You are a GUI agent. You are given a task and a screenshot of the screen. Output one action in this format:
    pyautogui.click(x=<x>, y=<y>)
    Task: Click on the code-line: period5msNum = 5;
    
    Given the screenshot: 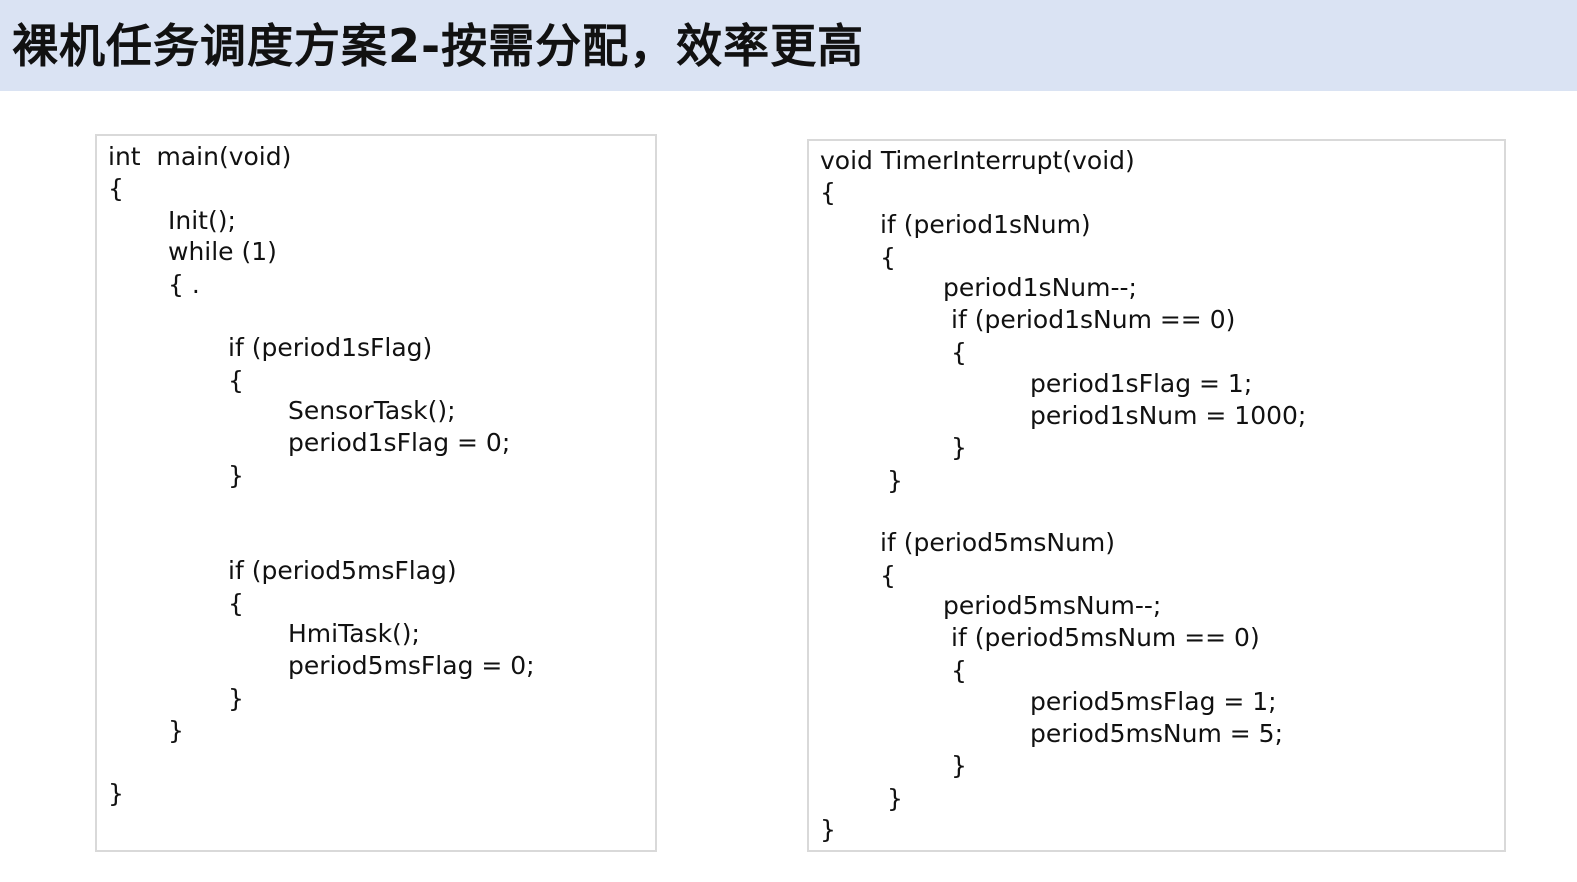 What is the action you would take?
    pyautogui.click(x=1156, y=733)
    